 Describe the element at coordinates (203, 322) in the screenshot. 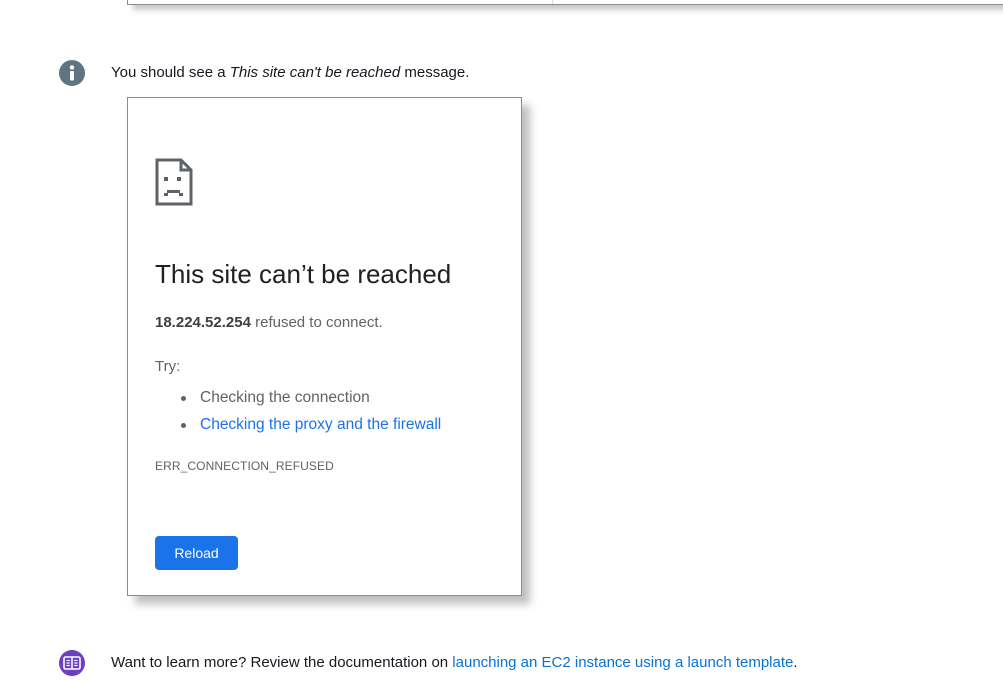

I see `error-host: 18.224.52.254` at that location.